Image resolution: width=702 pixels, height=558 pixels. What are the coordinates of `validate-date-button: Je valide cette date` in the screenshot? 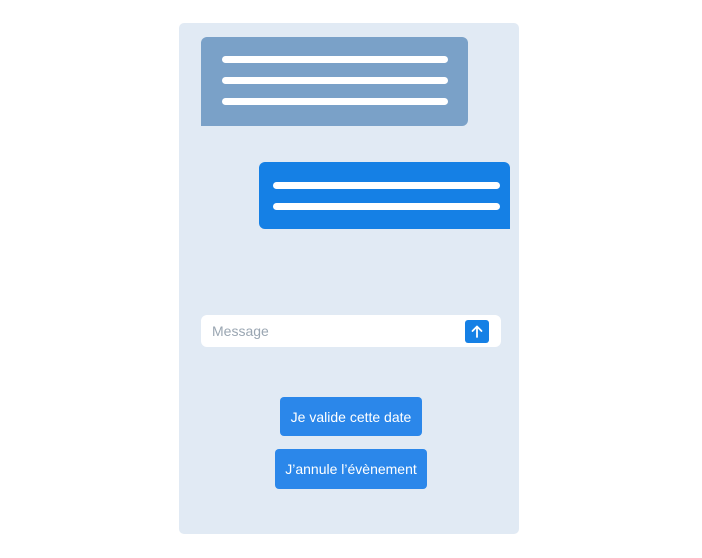 It's located at (351, 416).